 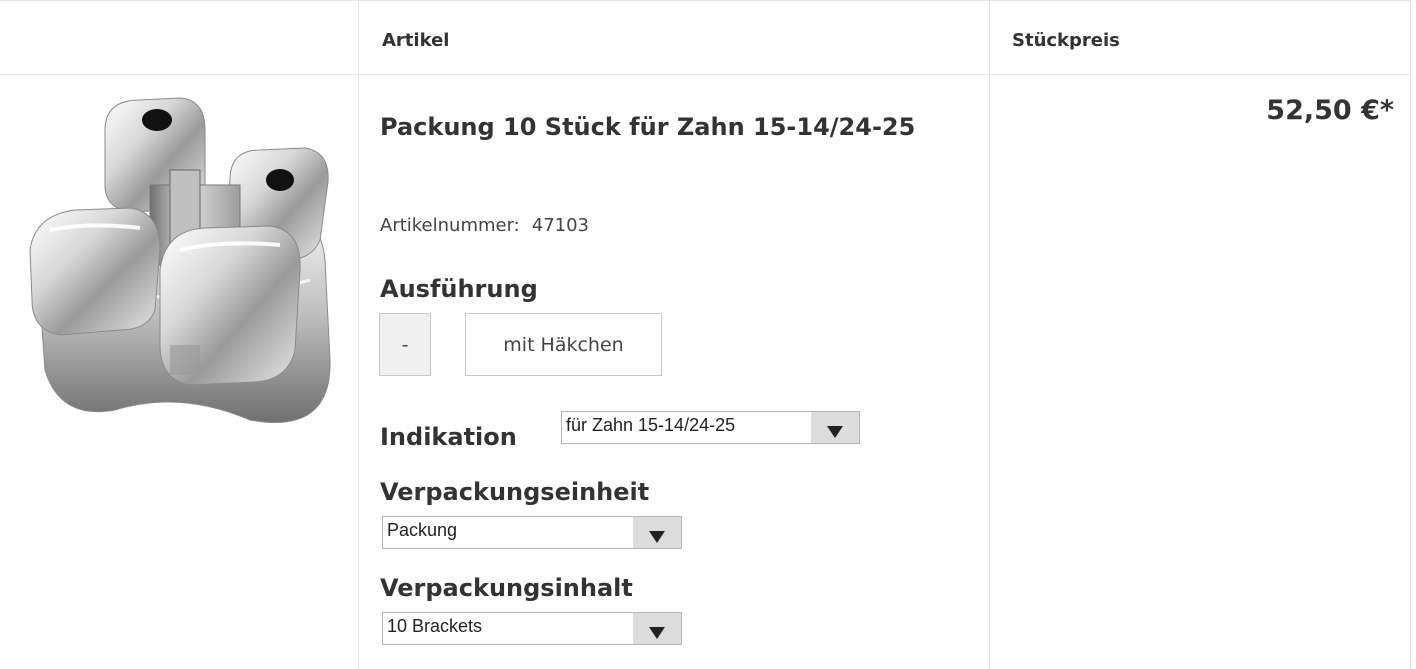 What do you see at coordinates (705, 74) in the screenshot?
I see `header-divider` at bounding box center [705, 74].